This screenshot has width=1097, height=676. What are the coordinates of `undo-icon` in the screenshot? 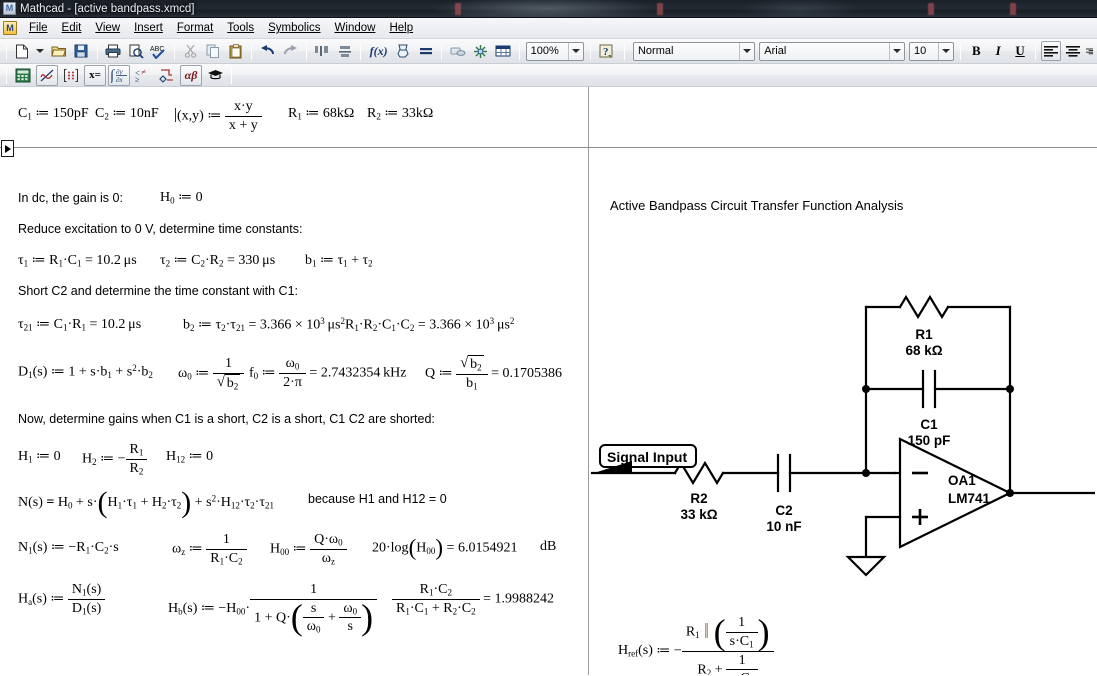 It's located at (267, 51).